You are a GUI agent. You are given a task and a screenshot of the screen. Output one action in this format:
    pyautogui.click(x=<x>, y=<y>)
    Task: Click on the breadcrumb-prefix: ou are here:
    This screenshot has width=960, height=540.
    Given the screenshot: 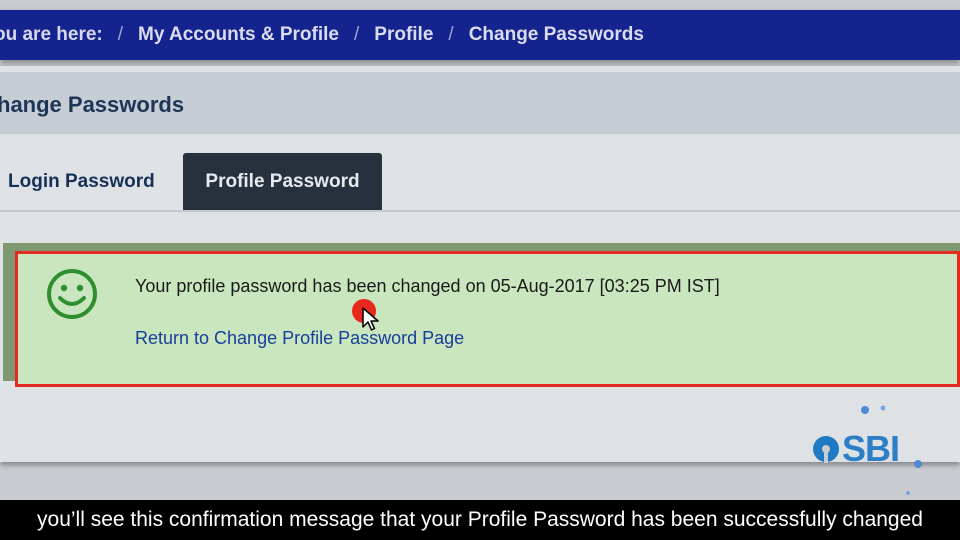 What is the action you would take?
    pyautogui.click(x=51, y=34)
    